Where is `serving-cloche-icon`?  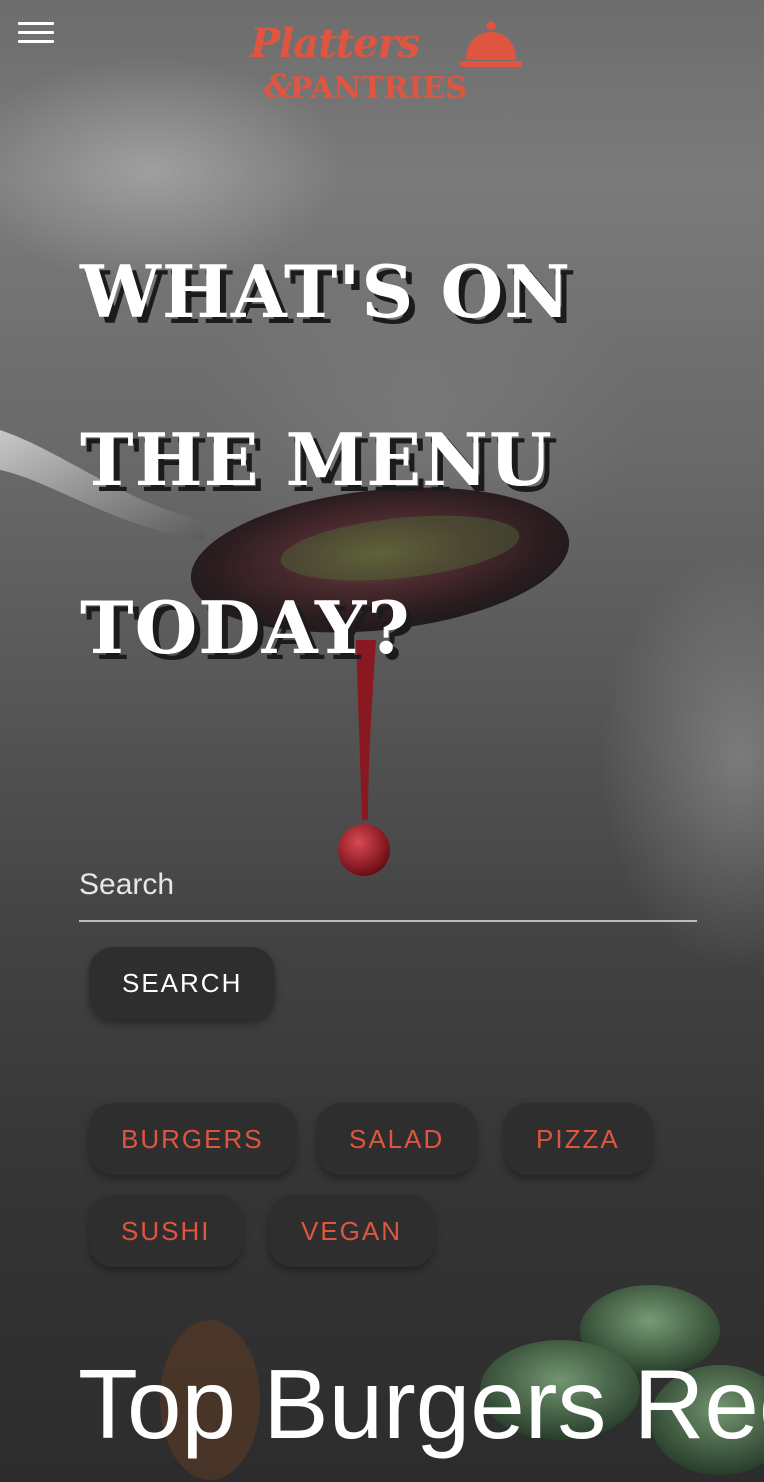
serving-cloche-icon is located at coordinates (491, 44).